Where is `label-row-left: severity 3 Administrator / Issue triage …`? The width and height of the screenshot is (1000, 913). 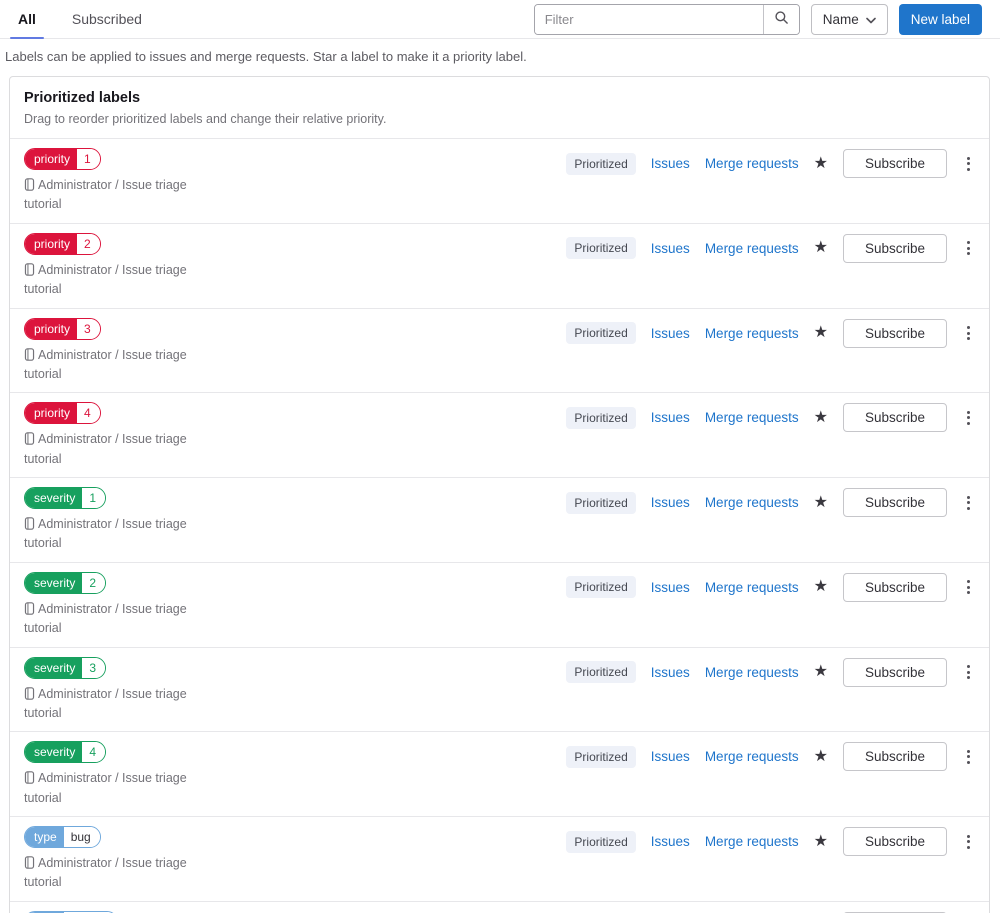 label-row-left: severity 3 Administrator / Issue triage … is located at coordinates (124, 690).